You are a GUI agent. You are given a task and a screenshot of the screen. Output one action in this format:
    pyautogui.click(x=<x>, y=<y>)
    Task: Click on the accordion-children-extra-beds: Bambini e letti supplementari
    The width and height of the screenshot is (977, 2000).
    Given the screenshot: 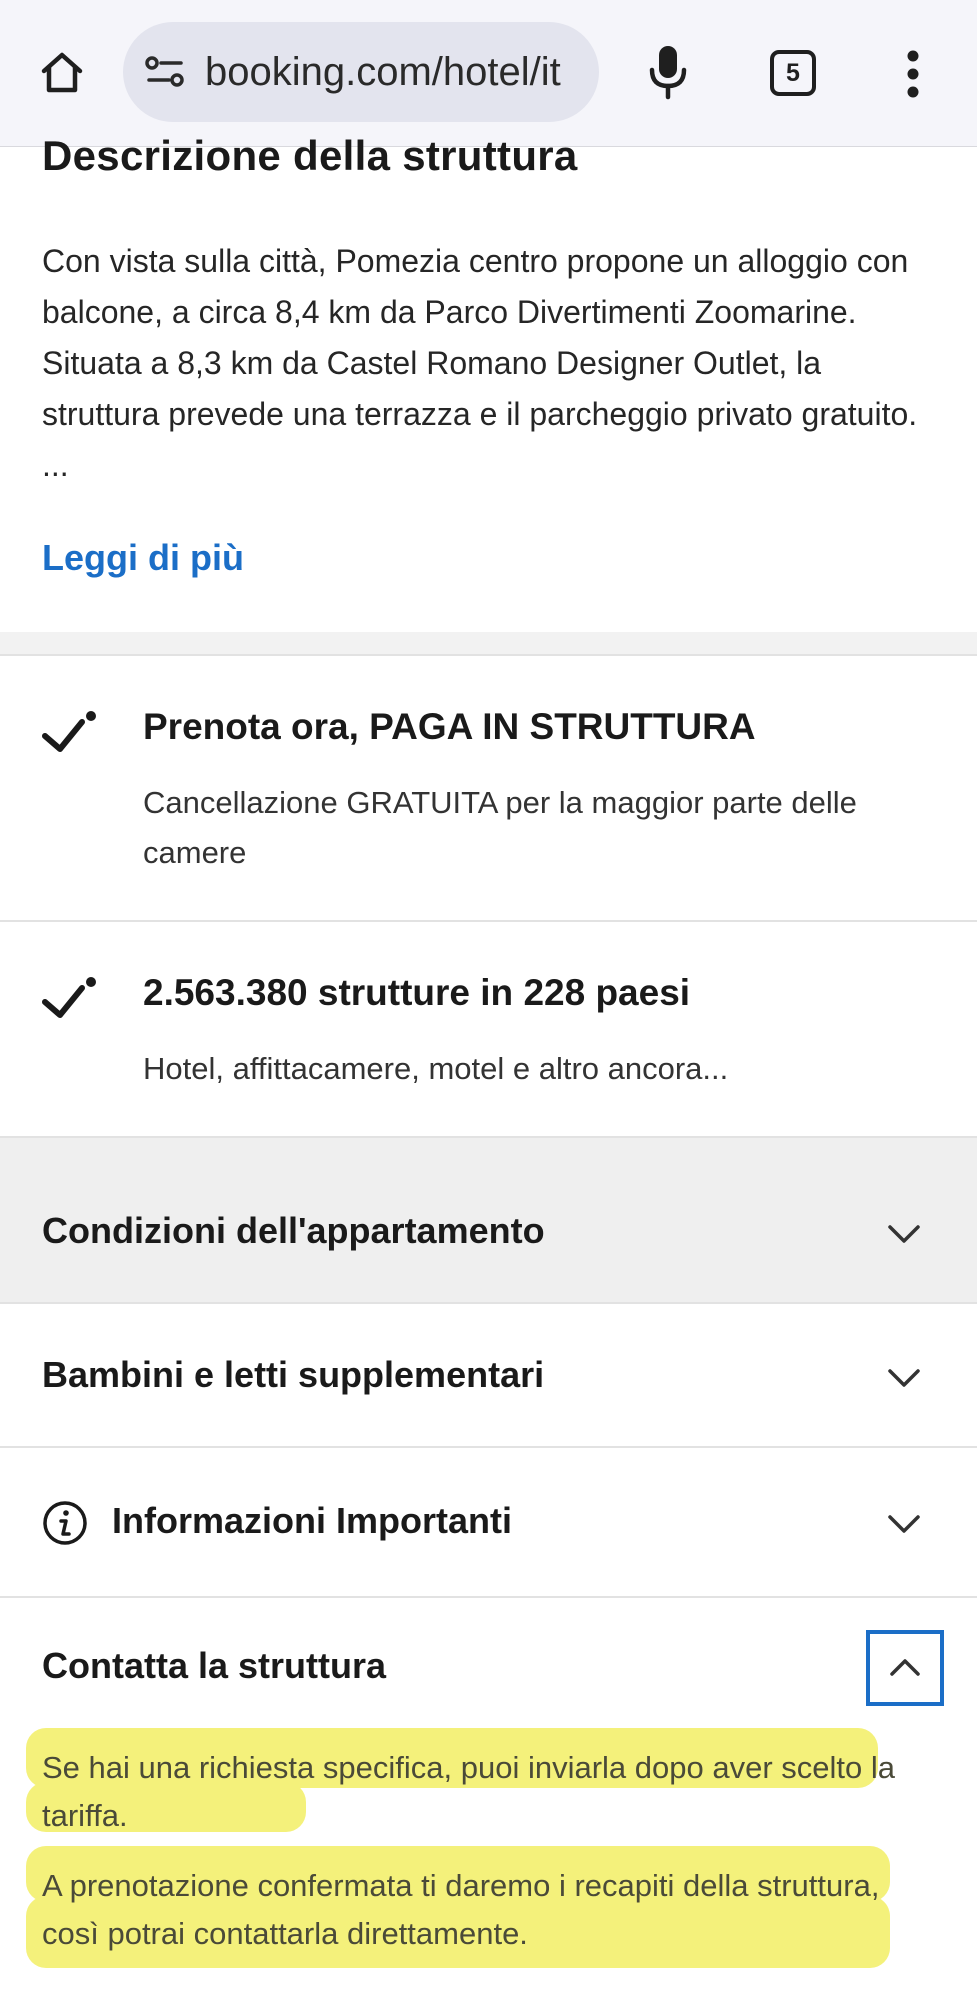 What is the action you would take?
    pyautogui.click(x=488, y=1376)
    